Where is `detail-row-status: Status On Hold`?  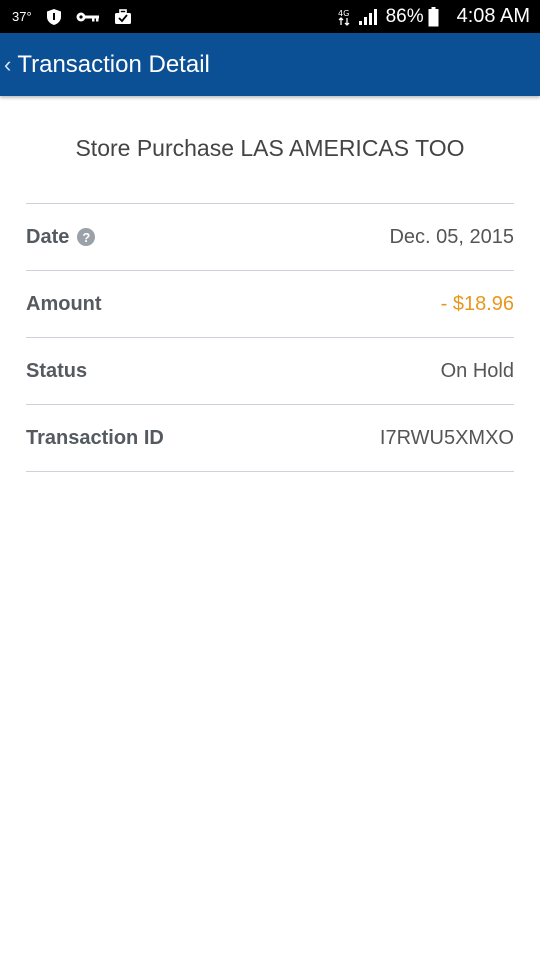
detail-row-status: Status On Hold is located at coordinates (270, 371).